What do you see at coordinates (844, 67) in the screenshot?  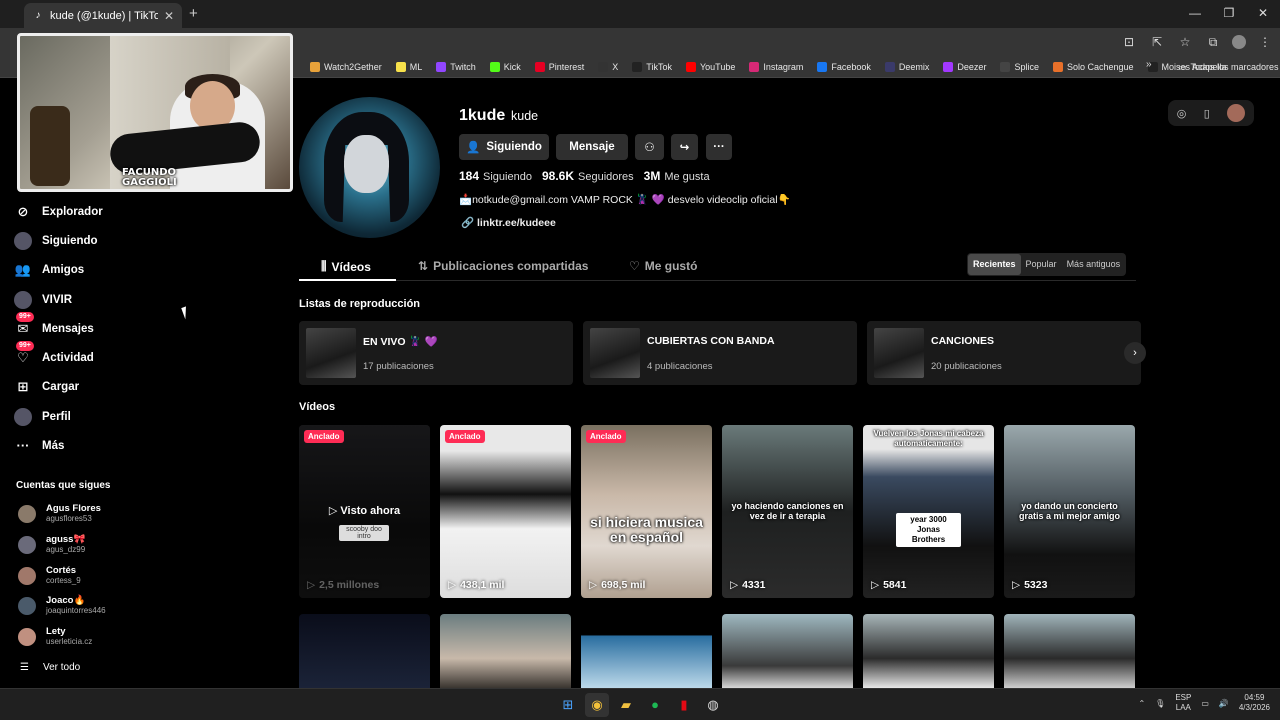 I see `bookmark-item: Facebook` at bounding box center [844, 67].